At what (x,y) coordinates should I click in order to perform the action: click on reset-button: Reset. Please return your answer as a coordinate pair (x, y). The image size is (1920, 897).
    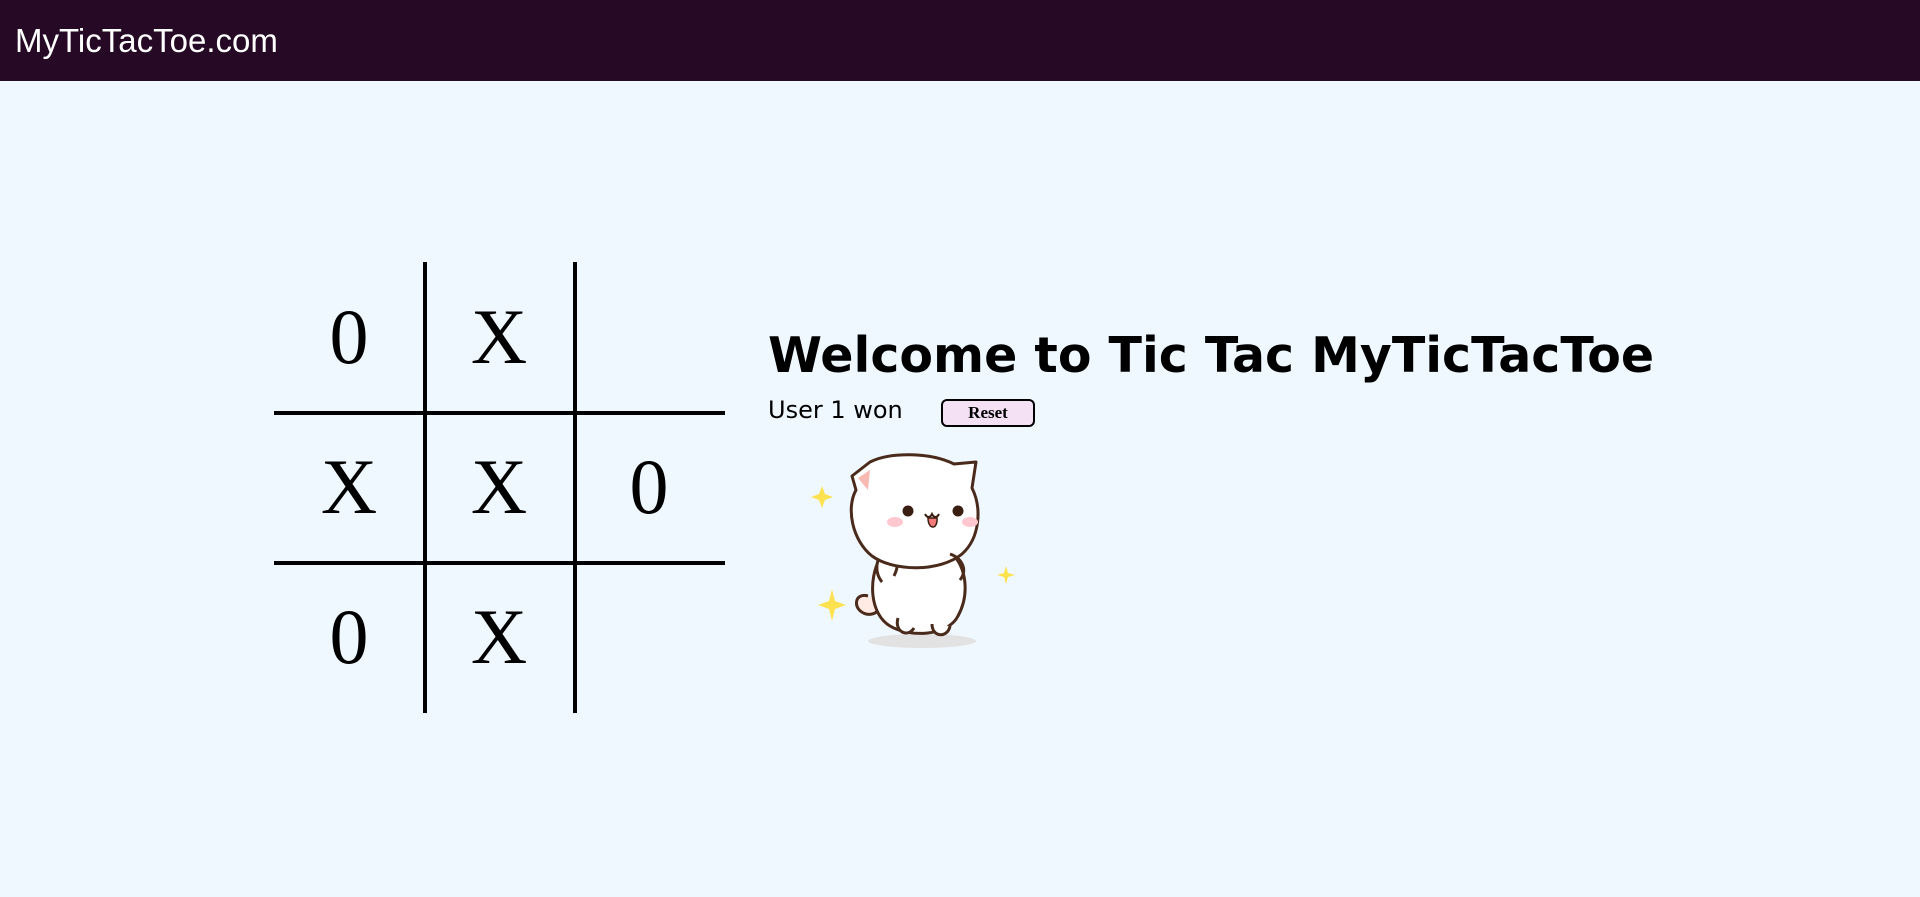
    Looking at the image, I should click on (988, 413).